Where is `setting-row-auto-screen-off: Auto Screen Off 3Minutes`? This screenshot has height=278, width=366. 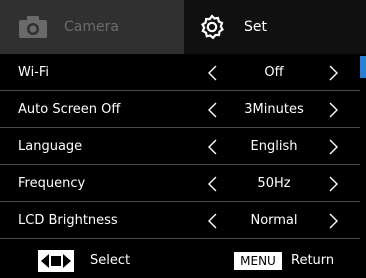
setting-row-auto-screen-off: Auto Screen Off 3Minutes is located at coordinates (180, 109).